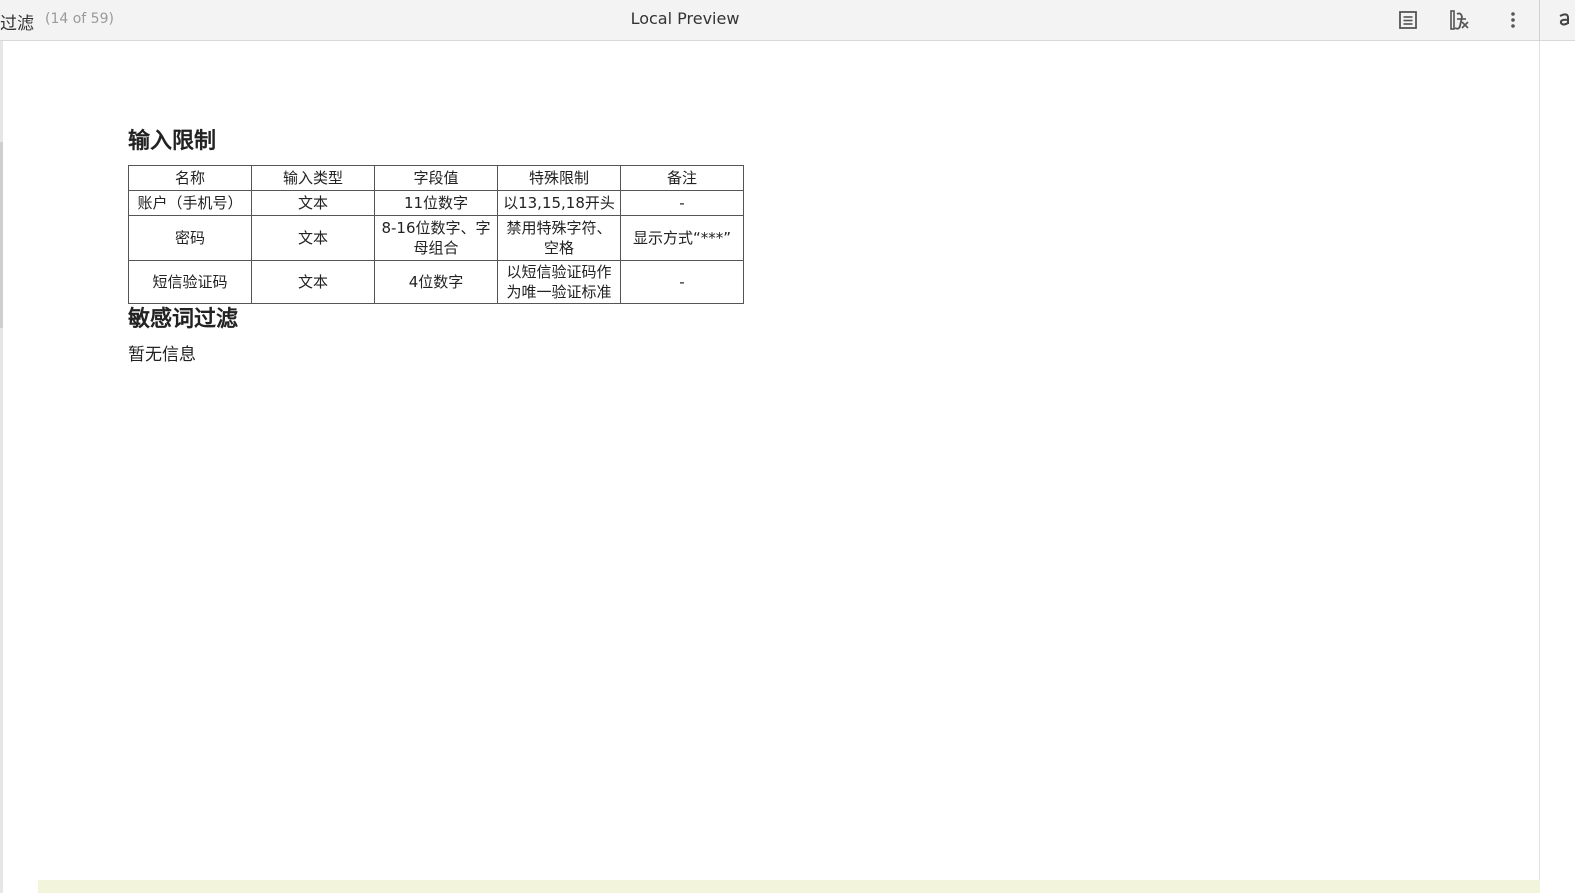 The image size is (1575, 893). I want to click on table-header-row: 名称 输入类型 字段值 特殊限制 备注, so click(436, 178).